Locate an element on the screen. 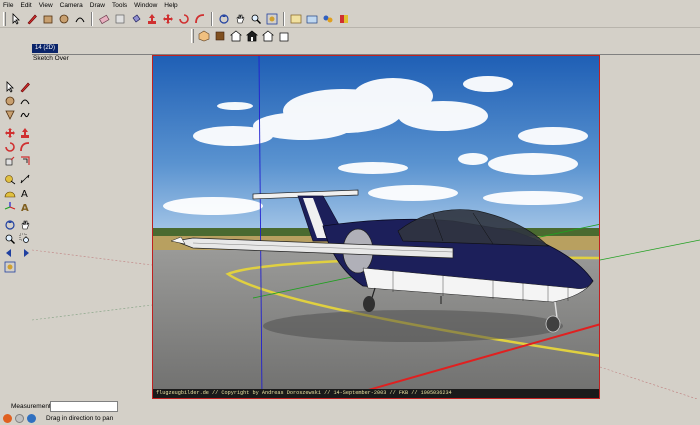 The width and height of the screenshot is (700, 425). offset-icon is located at coordinates (24, 161).